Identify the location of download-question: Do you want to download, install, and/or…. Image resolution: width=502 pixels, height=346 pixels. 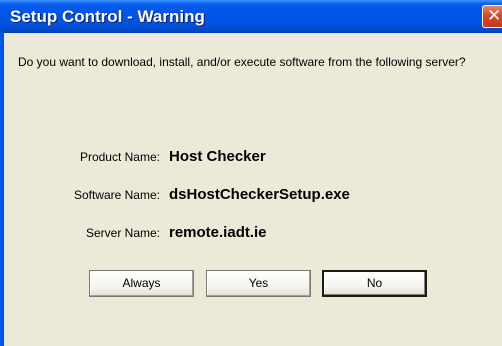
(242, 62).